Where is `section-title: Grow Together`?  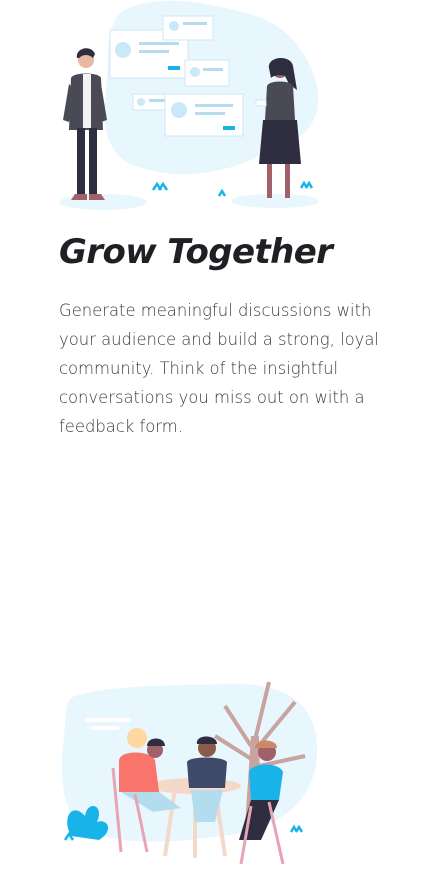 section-title: Grow Together is located at coordinates (196, 252).